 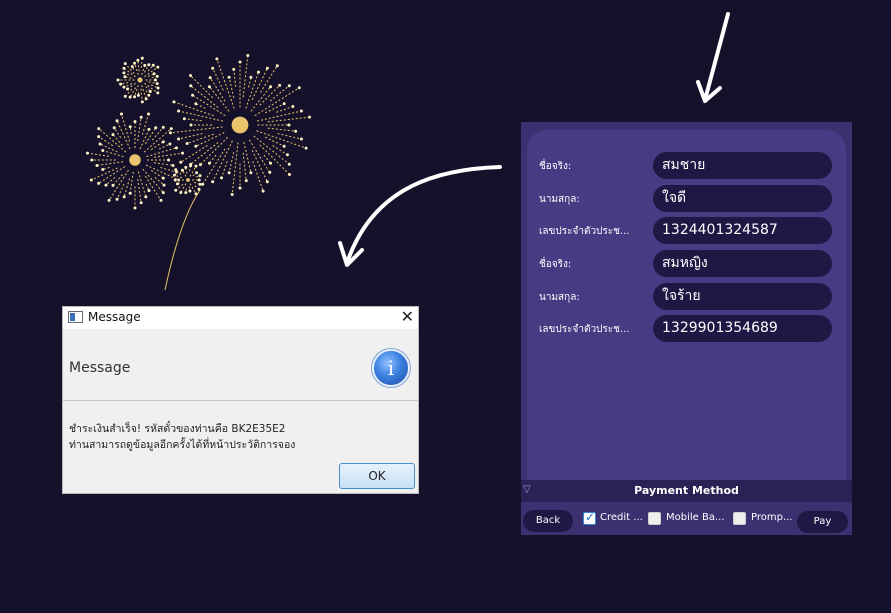 What do you see at coordinates (654, 518) in the screenshot?
I see `mobile-banking-checkbox` at bounding box center [654, 518].